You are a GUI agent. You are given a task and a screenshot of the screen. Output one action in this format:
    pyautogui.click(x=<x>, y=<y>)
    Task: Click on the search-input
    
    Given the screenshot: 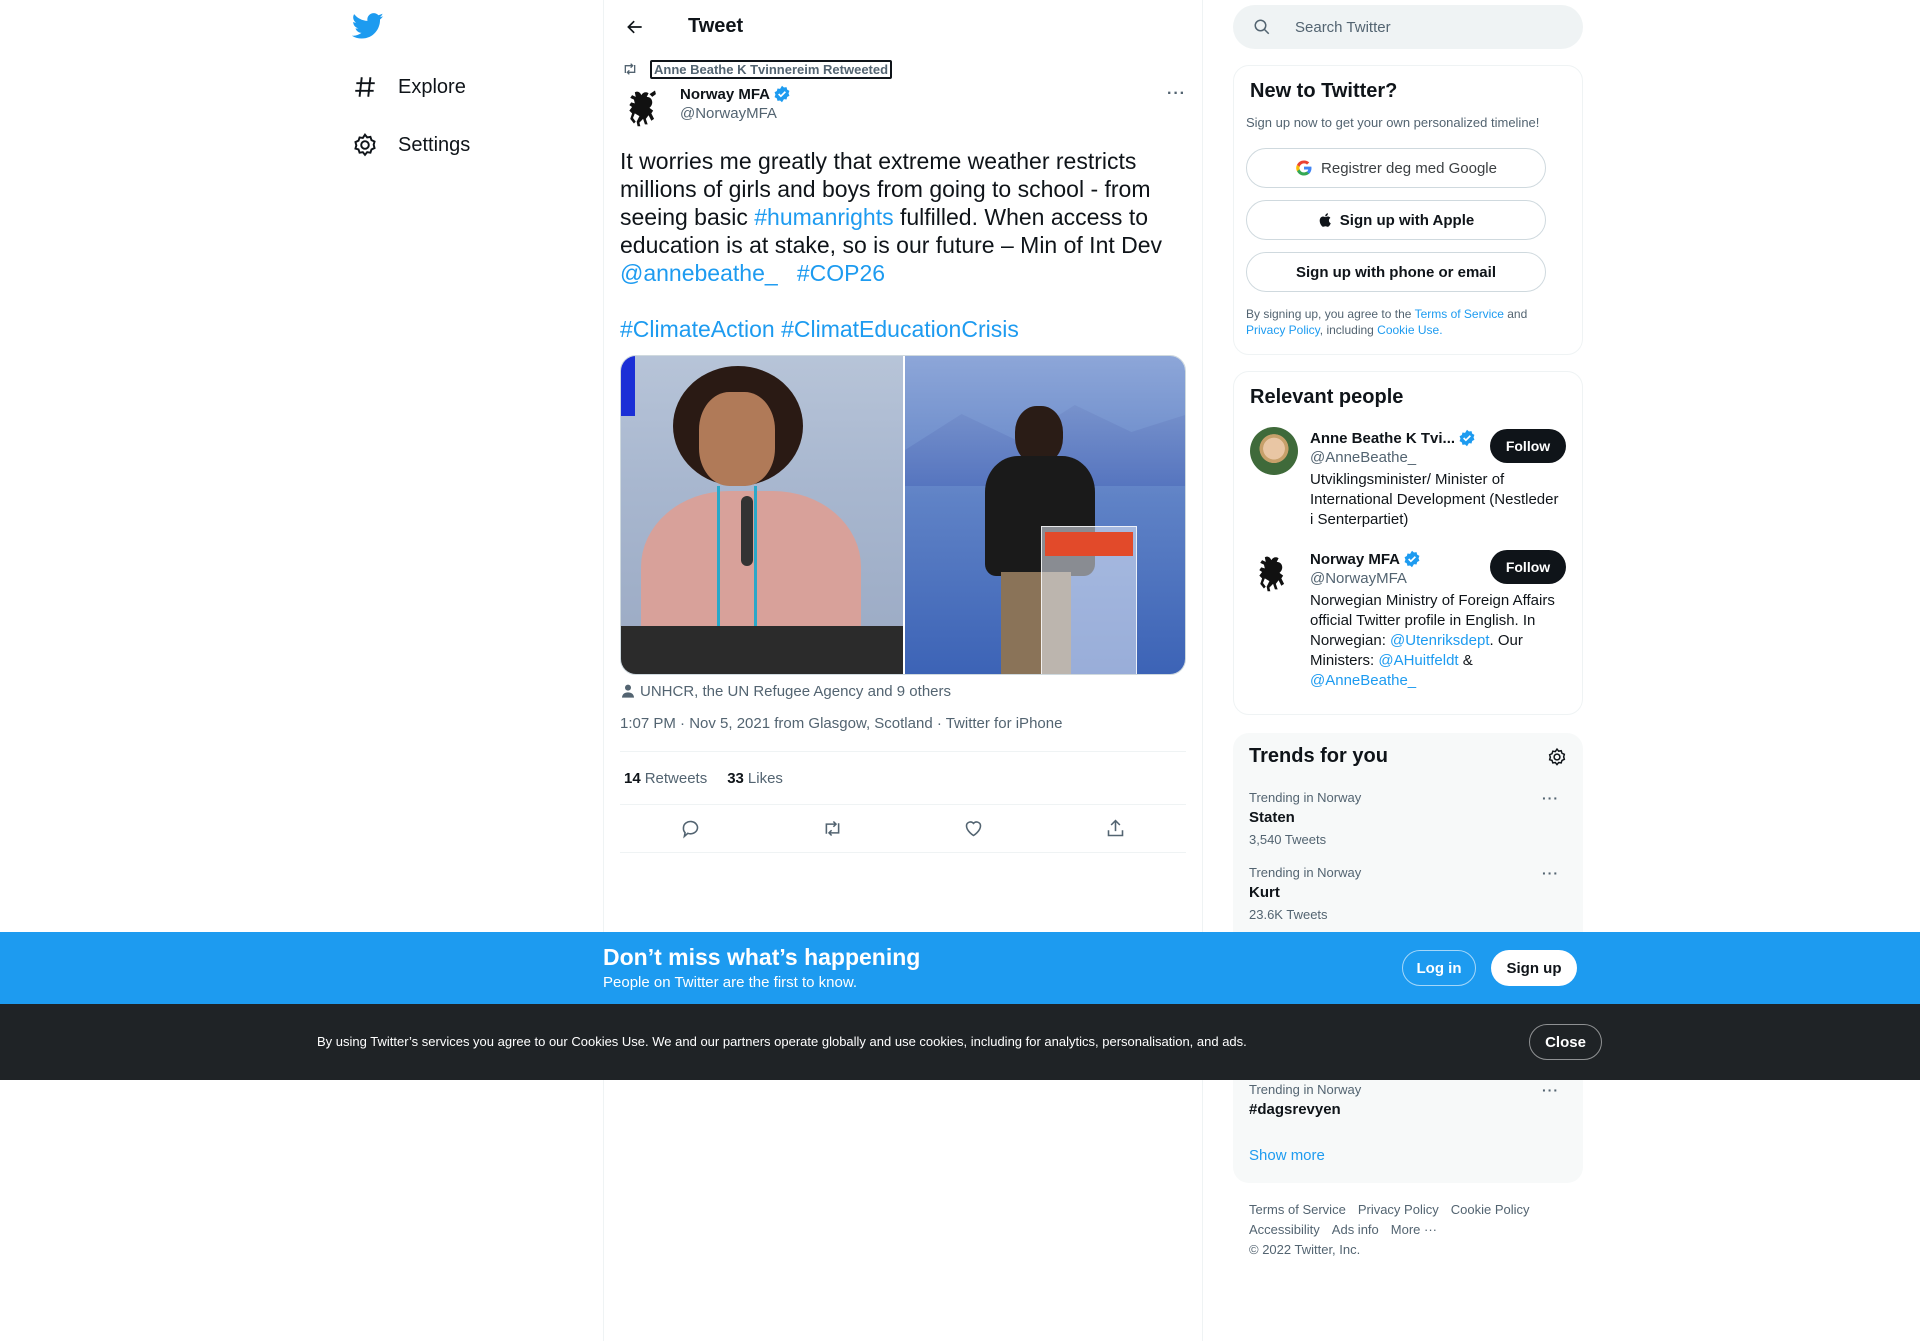 What is the action you would take?
    pyautogui.click(x=1420, y=27)
    